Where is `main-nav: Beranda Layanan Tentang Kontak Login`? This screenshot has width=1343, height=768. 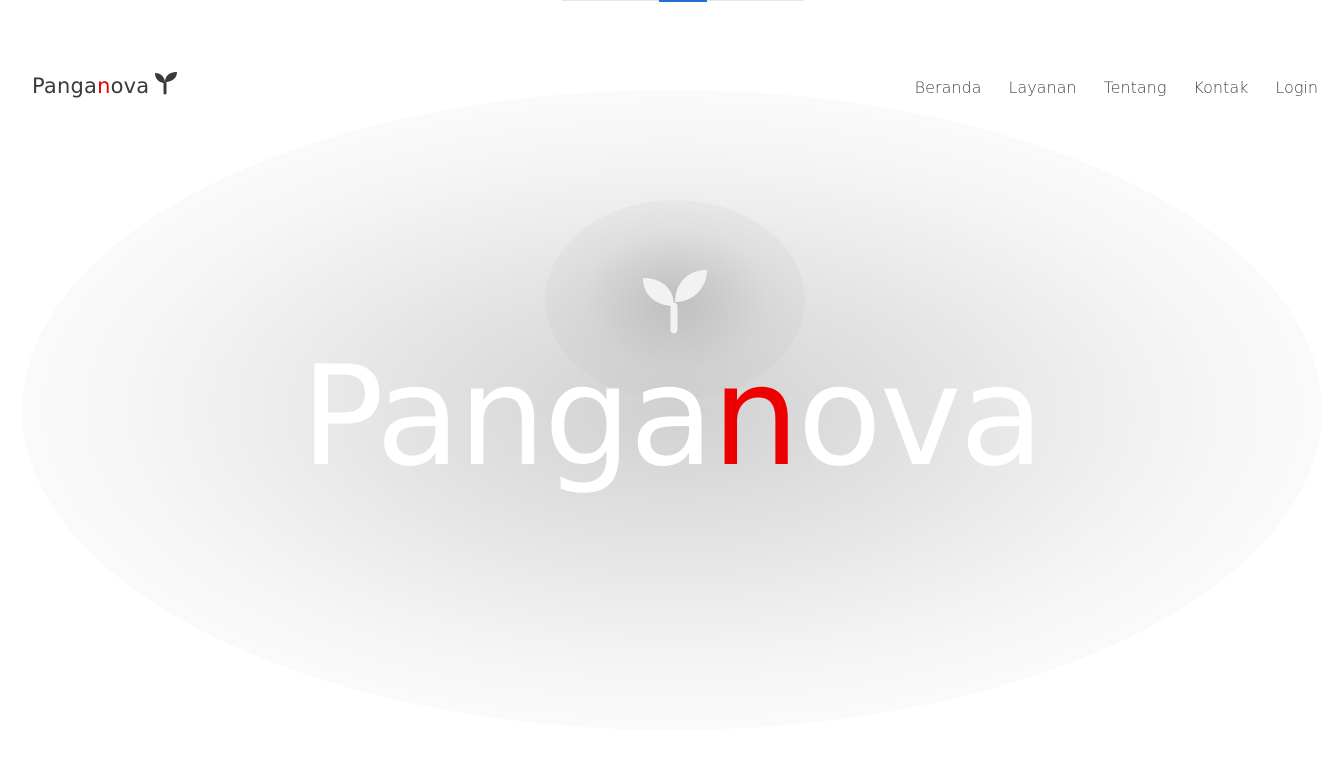 main-nav: Beranda Layanan Tentang Kontak Login is located at coordinates (1103, 87).